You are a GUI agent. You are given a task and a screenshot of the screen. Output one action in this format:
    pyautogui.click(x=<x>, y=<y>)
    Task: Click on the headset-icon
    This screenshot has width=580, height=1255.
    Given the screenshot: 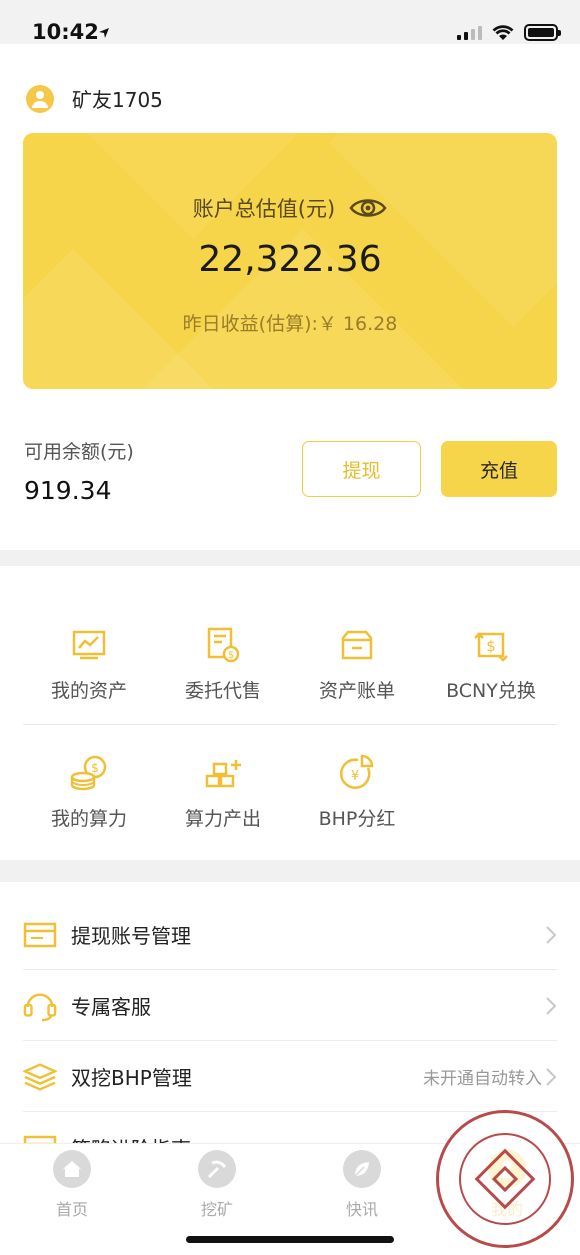 What is the action you would take?
    pyautogui.click(x=40, y=1006)
    